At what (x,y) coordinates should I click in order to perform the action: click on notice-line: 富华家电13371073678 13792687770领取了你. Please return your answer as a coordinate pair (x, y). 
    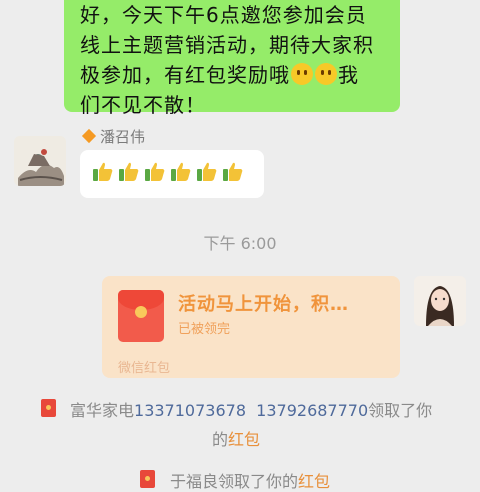
    Looking at the image, I should click on (251, 410).